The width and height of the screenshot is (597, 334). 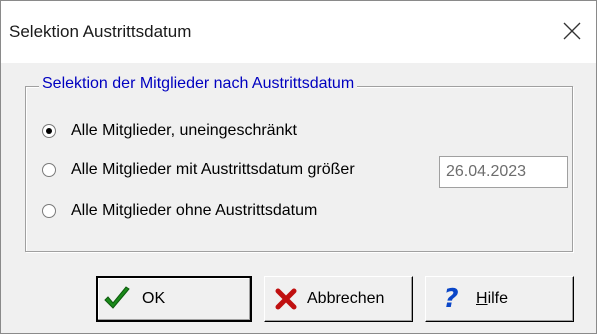 What do you see at coordinates (194, 210) in the screenshot?
I see `radio-label: Alle Mitglieder ohne Austrittsdatum` at bounding box center [194, 210].